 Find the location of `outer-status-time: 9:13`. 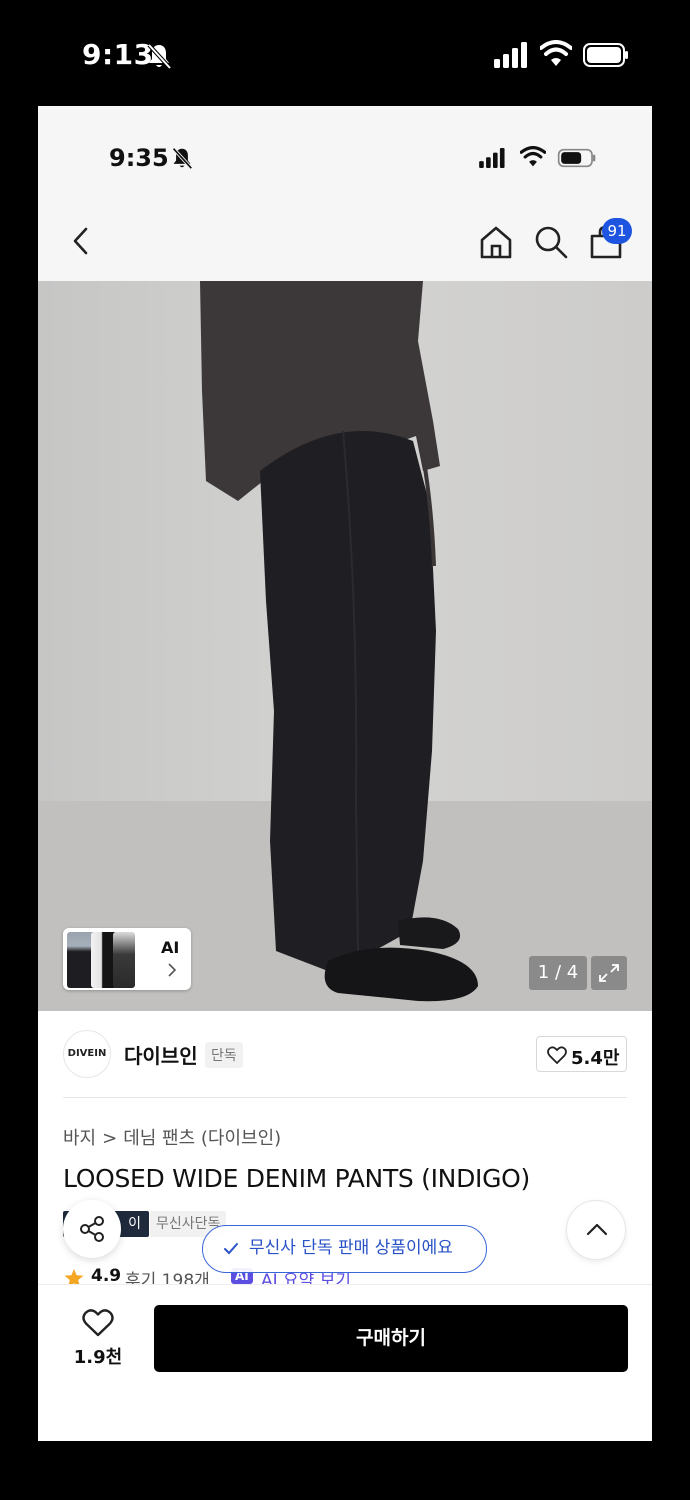

outer-status-time: 9:13 is located at coordinates (118, 54).